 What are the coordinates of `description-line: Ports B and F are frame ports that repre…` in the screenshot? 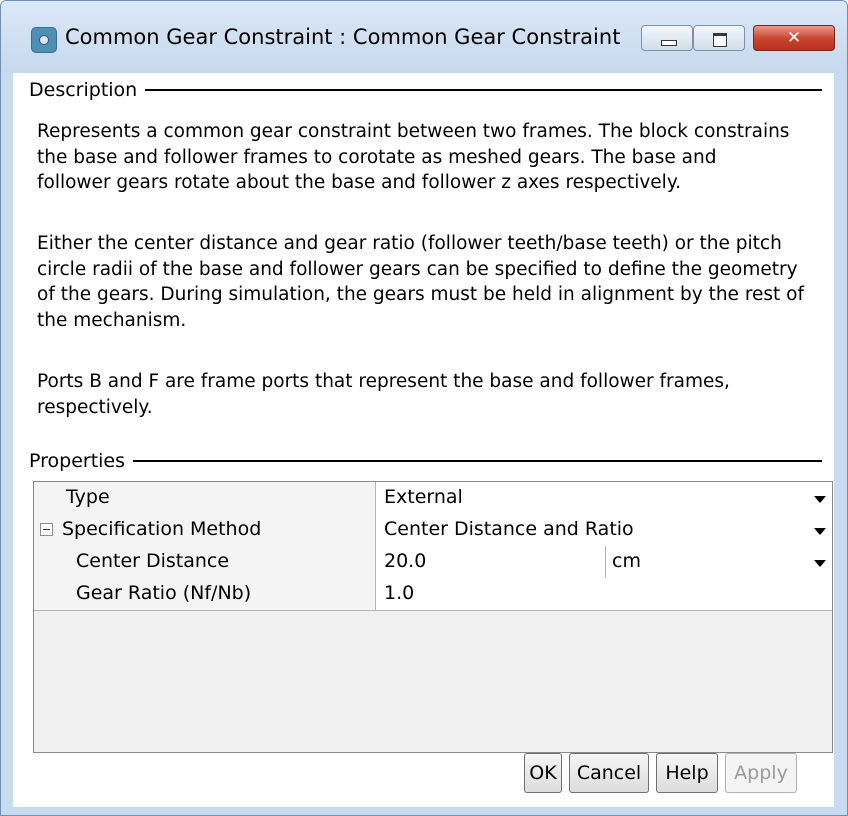 It's located at (383, 381).